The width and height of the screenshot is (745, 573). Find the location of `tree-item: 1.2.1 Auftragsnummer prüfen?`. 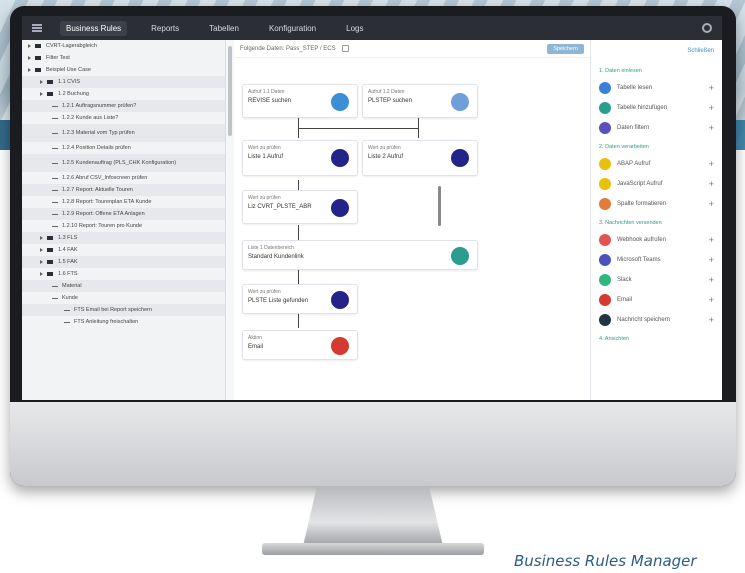

tree-item: 1.2.1 Auftragsnummer prüfen? is located at coordinates (123, 106).